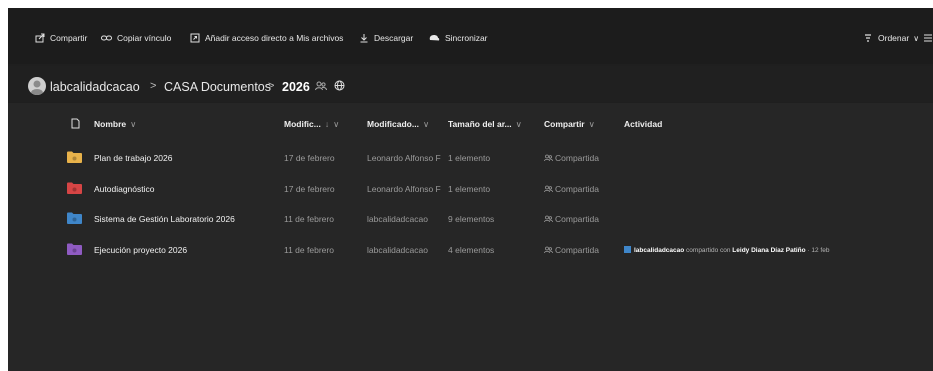 The width and height of the screenshot is (933, 371). Describe the element at coordinates (296, 87) in the screenshot. I see `breadcrumb-current: 2026` at that location.